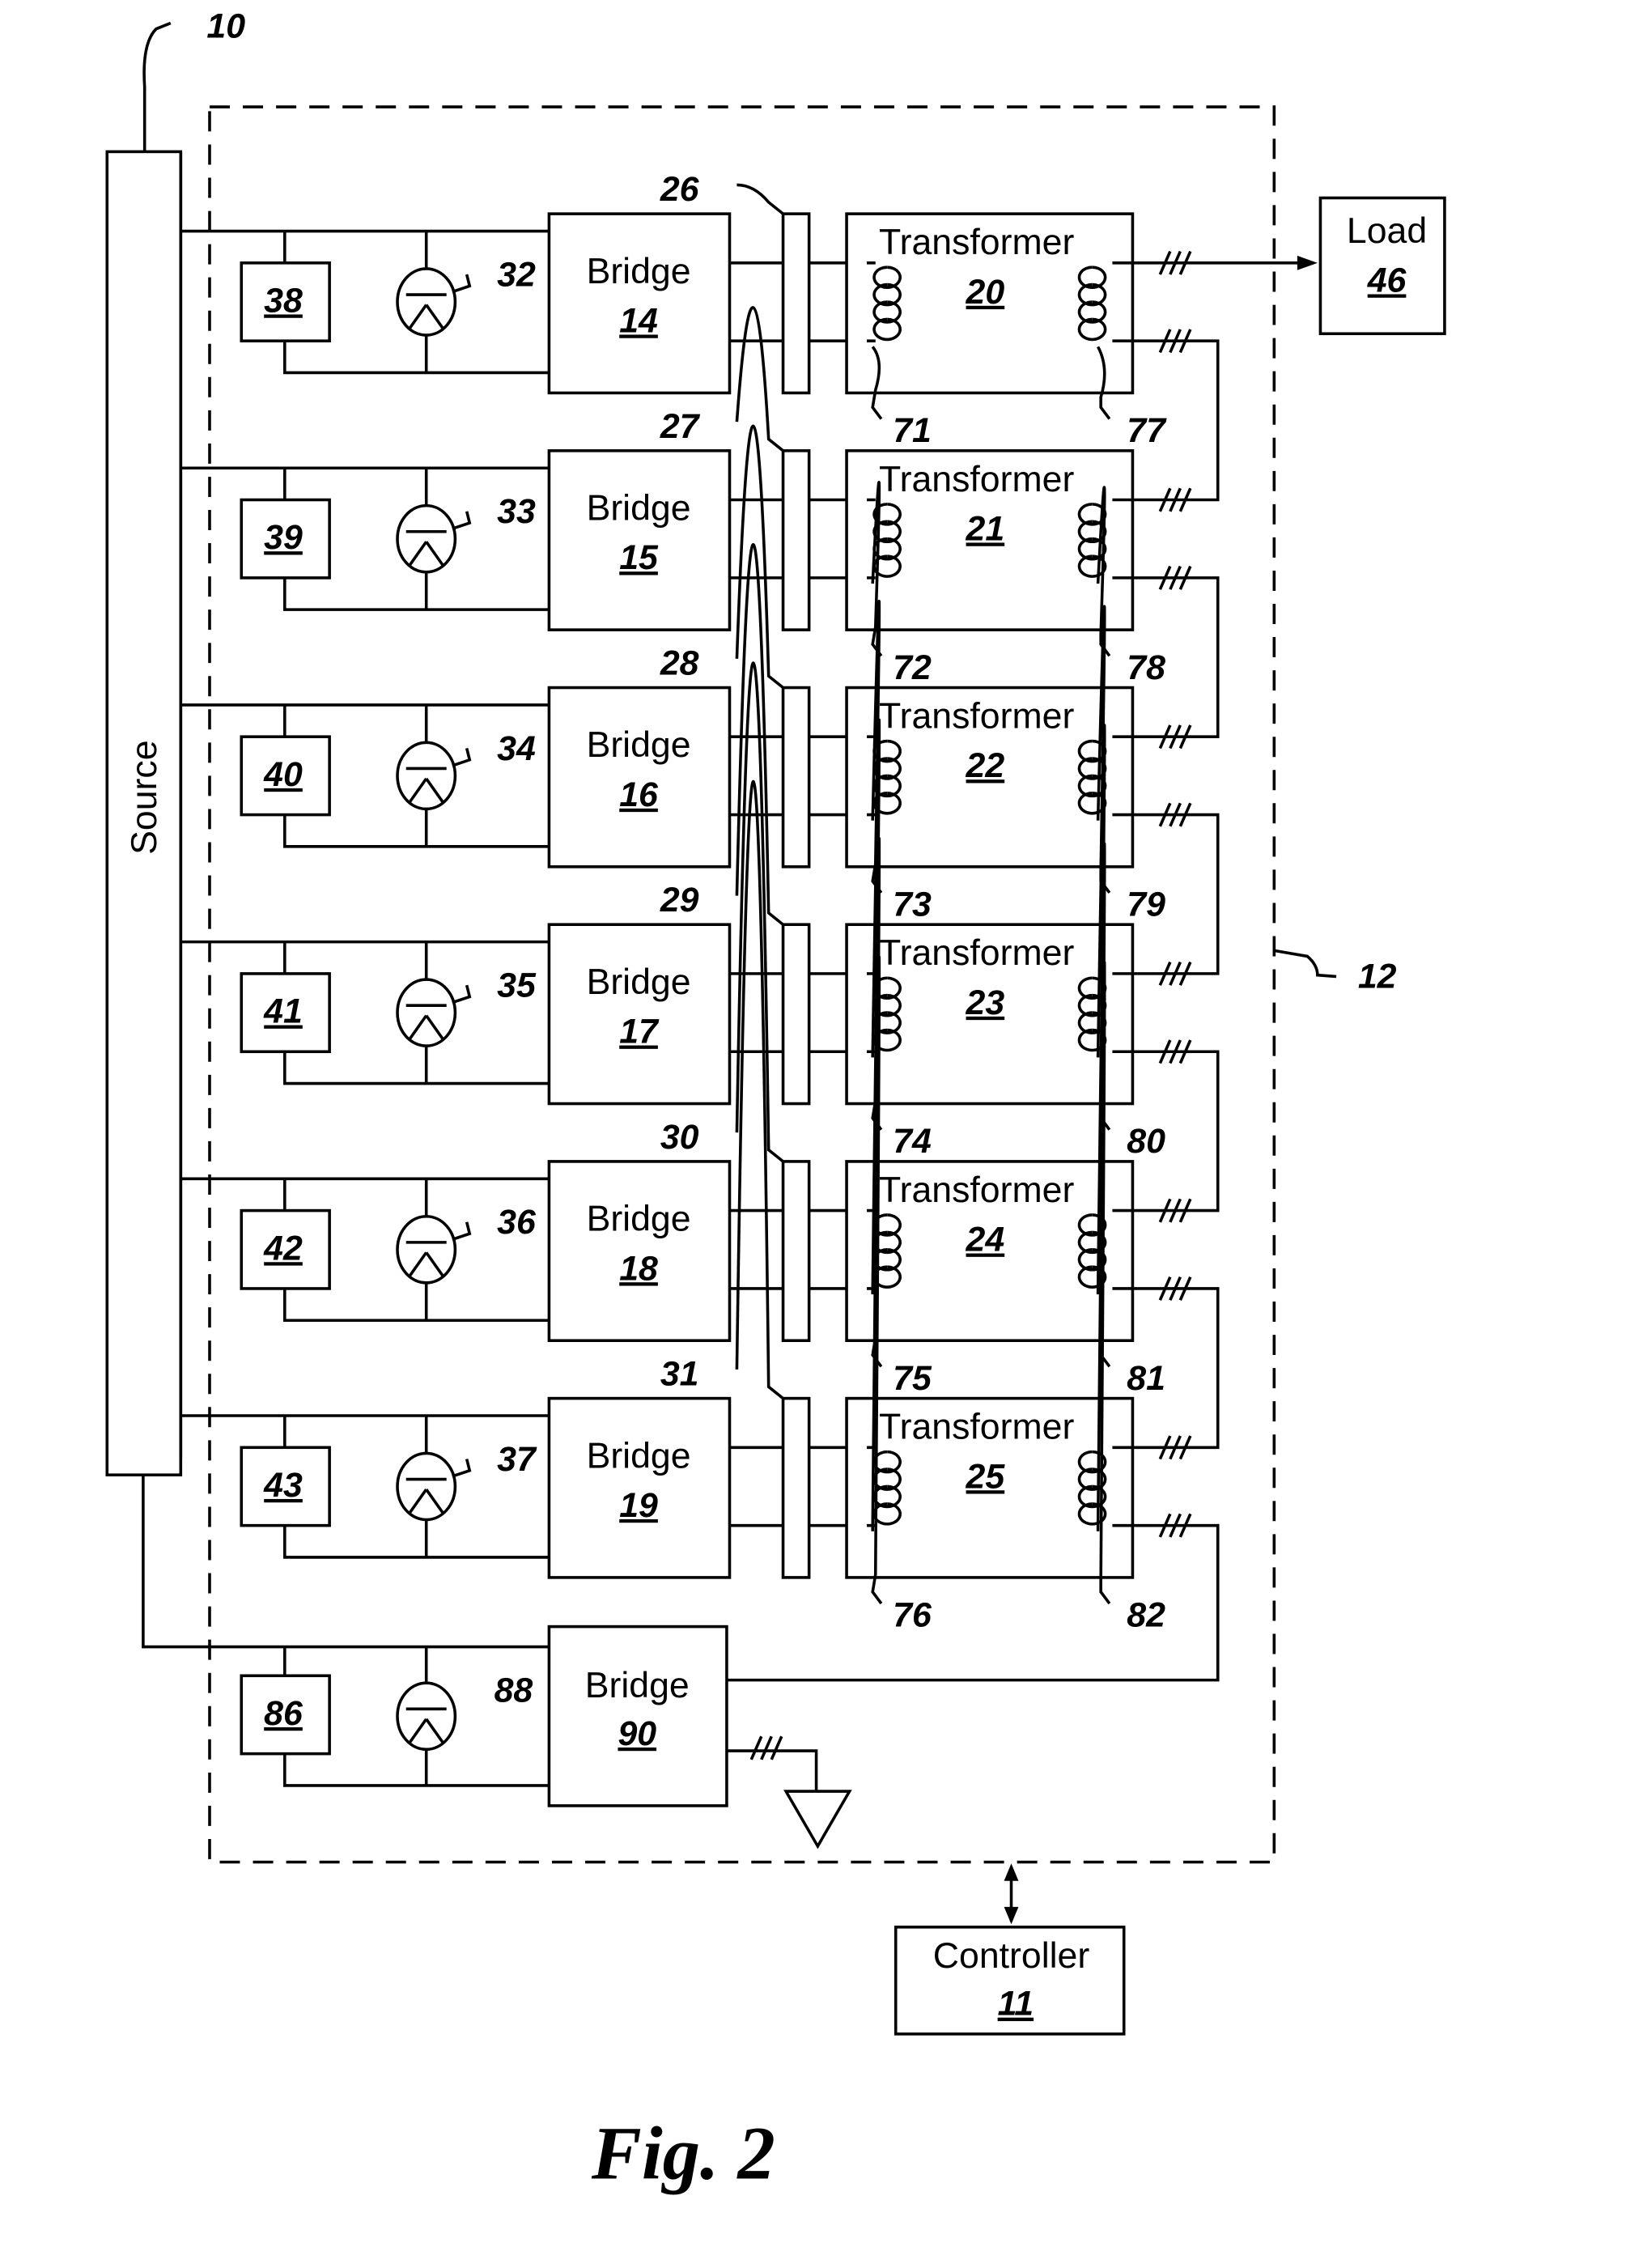  I want to click on primary-winding-ref: 76, so click(913, 1615).